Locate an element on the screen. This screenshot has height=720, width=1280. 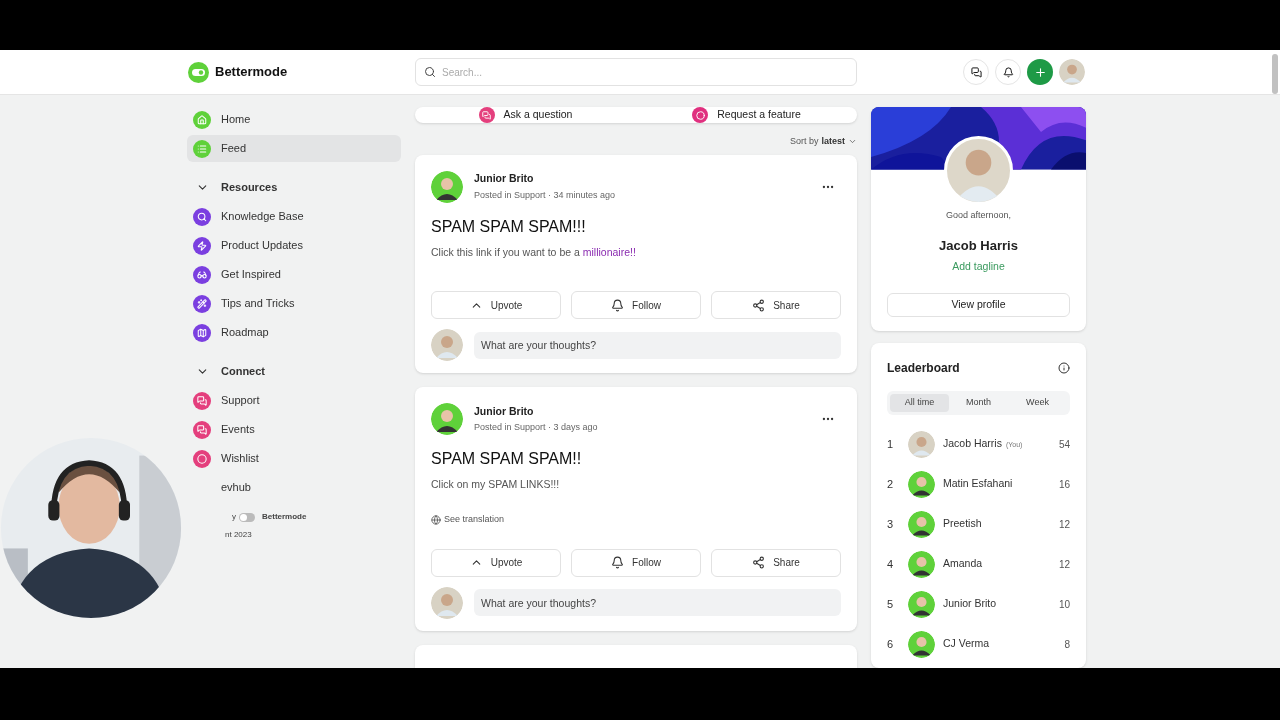
score: 8 is located at coordinates (1067, 644).